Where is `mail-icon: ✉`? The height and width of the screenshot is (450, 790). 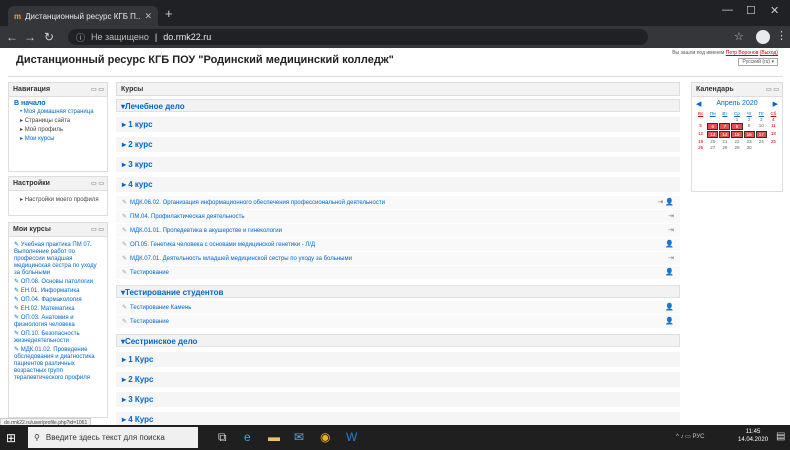 mail-icon: ✉ is located at coordinates (299, 437).